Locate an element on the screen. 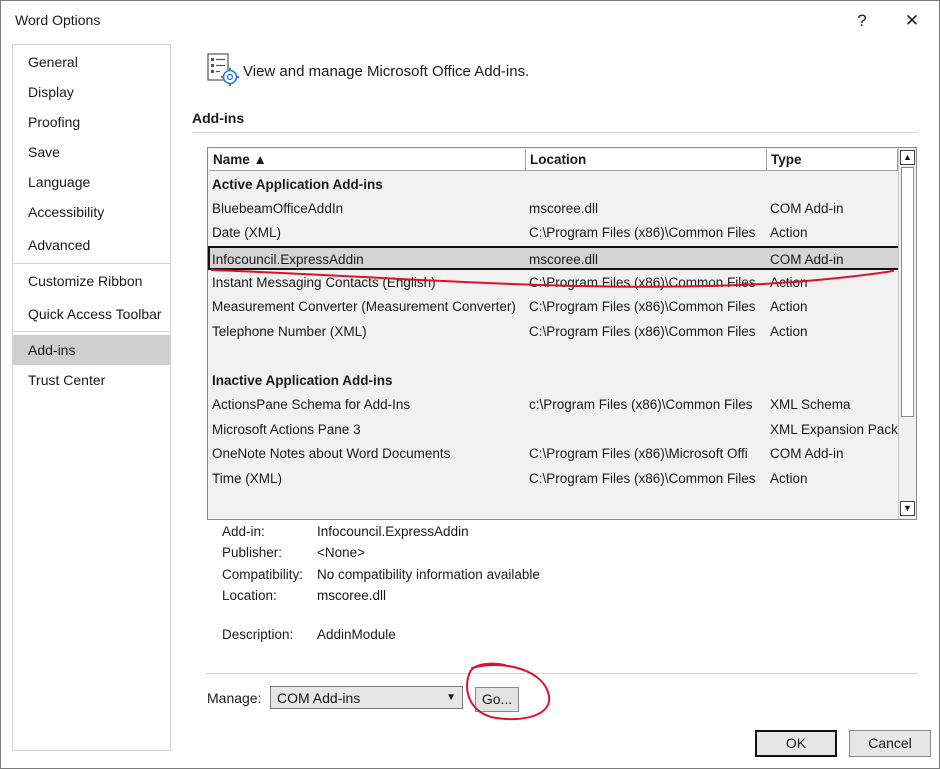 The image size is (940, 769). detail-label-addin: Add-in: is located at coordinates (243, 531).